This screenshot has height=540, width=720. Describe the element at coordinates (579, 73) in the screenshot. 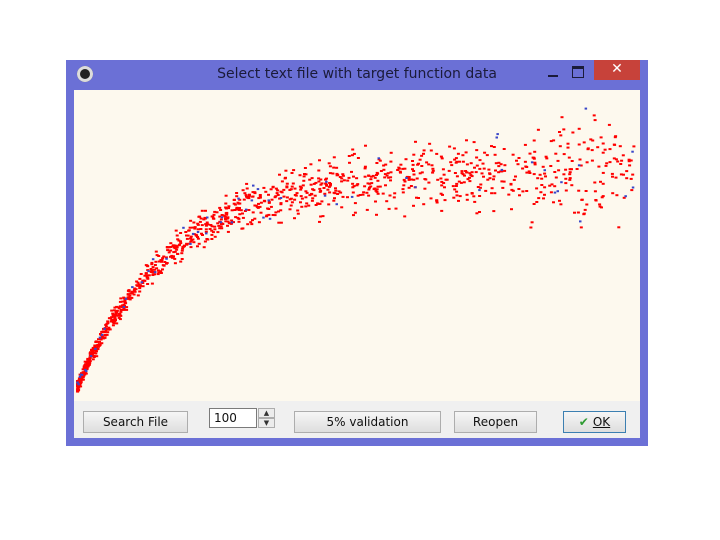

I see `maximize-icon` at that location.